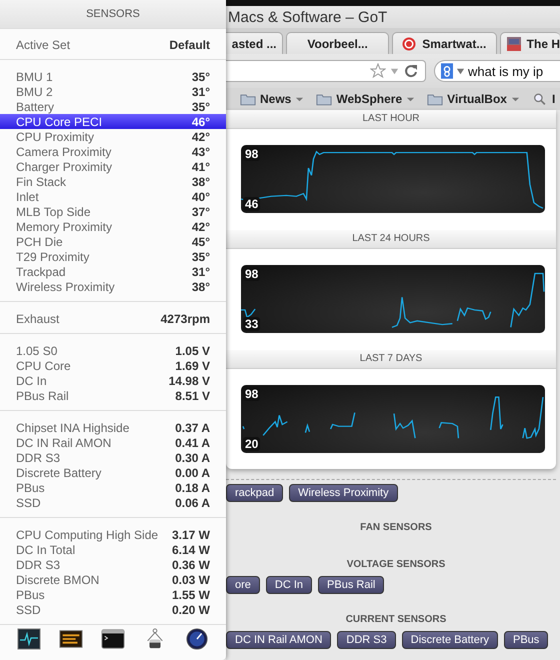  I want to click on url-field, so click(326, 71).